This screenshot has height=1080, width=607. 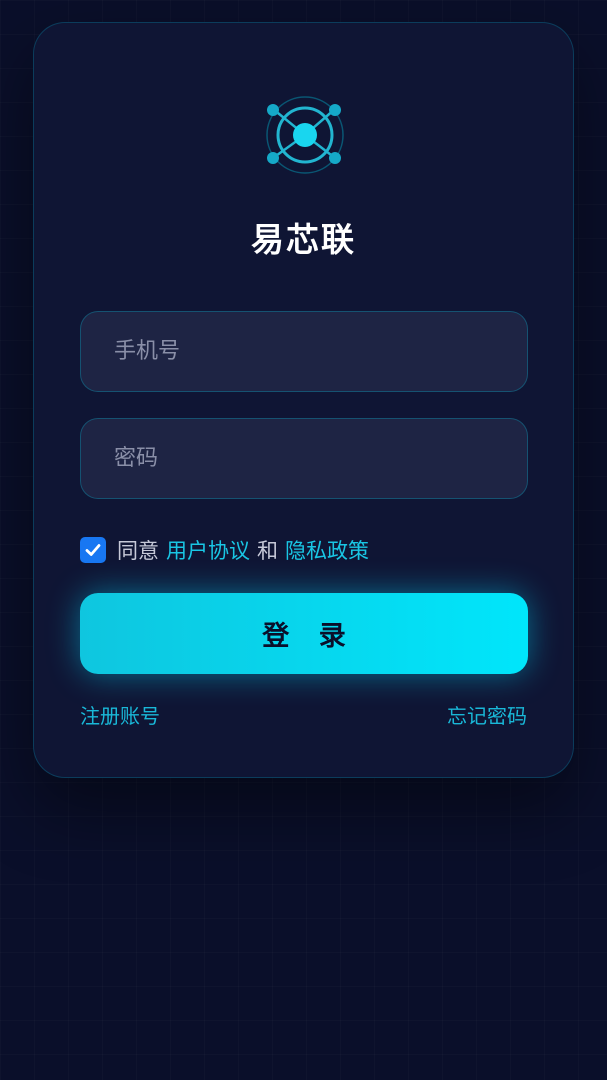 What do you see at coordinates (304, 633) in the screenshot?
I see `login-button: 登 录` at bounding box center [304, 633].